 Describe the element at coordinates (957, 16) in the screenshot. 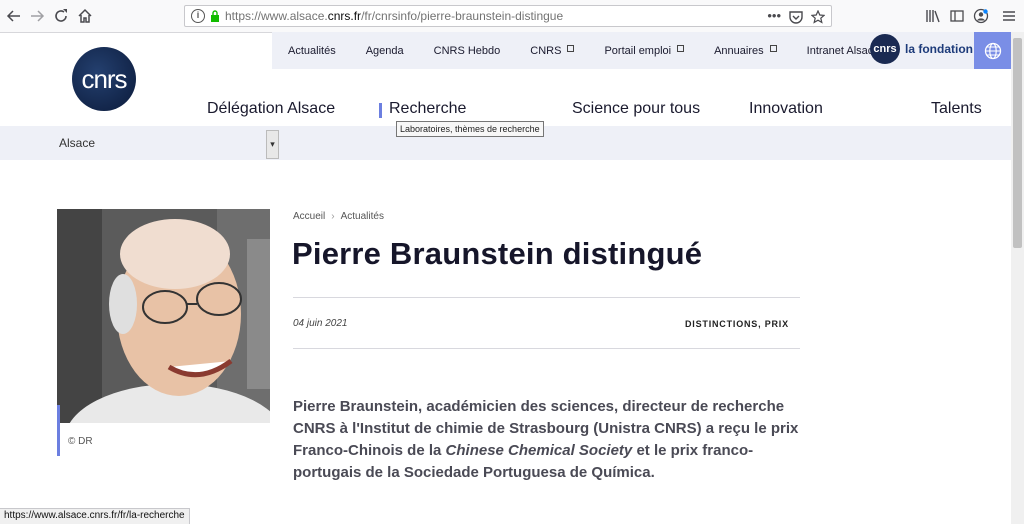

I see `sidebar-icon` at that location.